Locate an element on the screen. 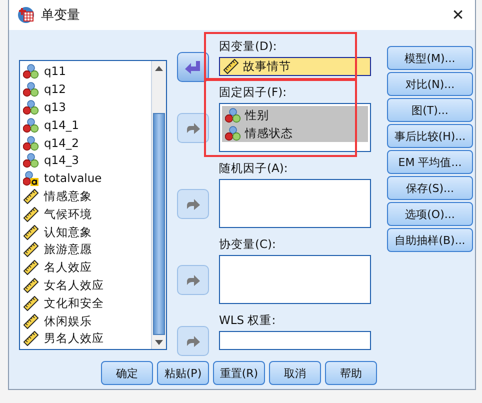 This screenshot has height=403, width=482. variable-item: 名人效应 is located at coordinates (85, 267).